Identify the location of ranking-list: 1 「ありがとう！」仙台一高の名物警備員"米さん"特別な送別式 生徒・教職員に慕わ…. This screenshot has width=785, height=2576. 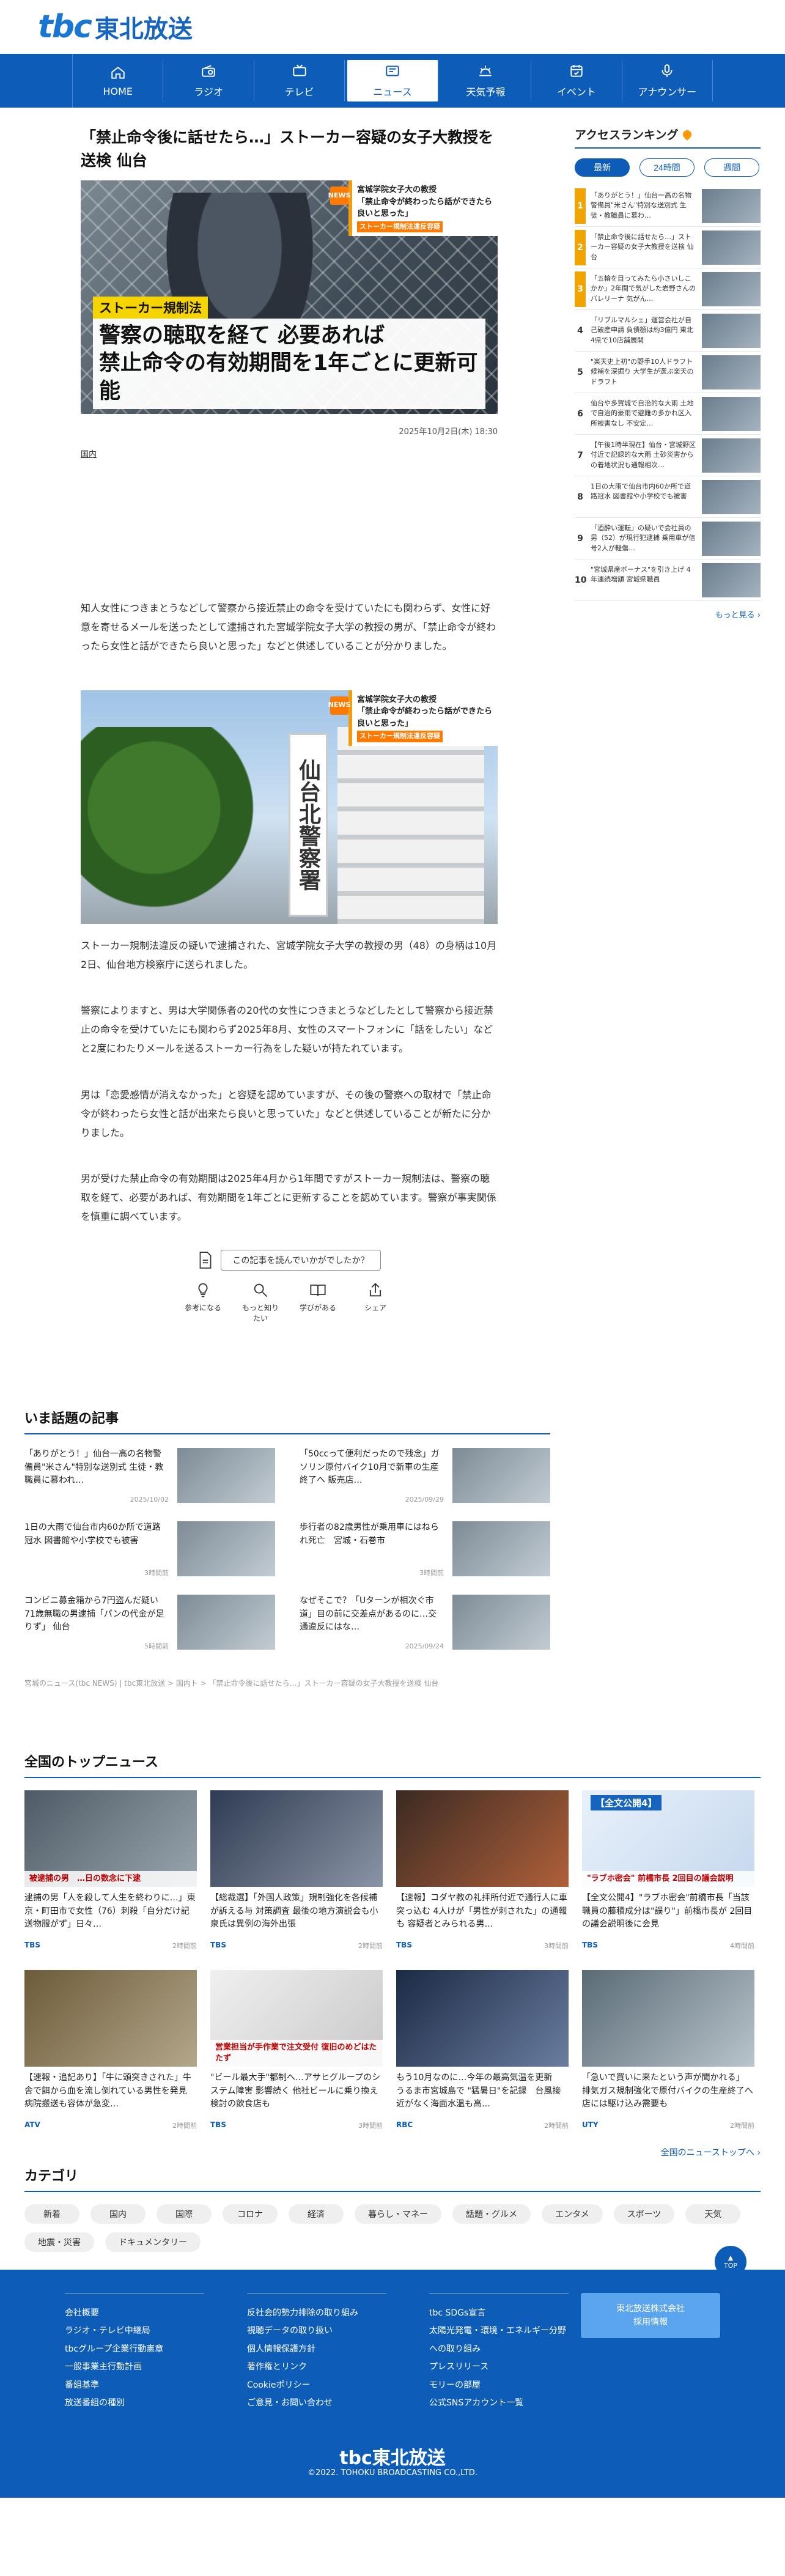
(668, 393).